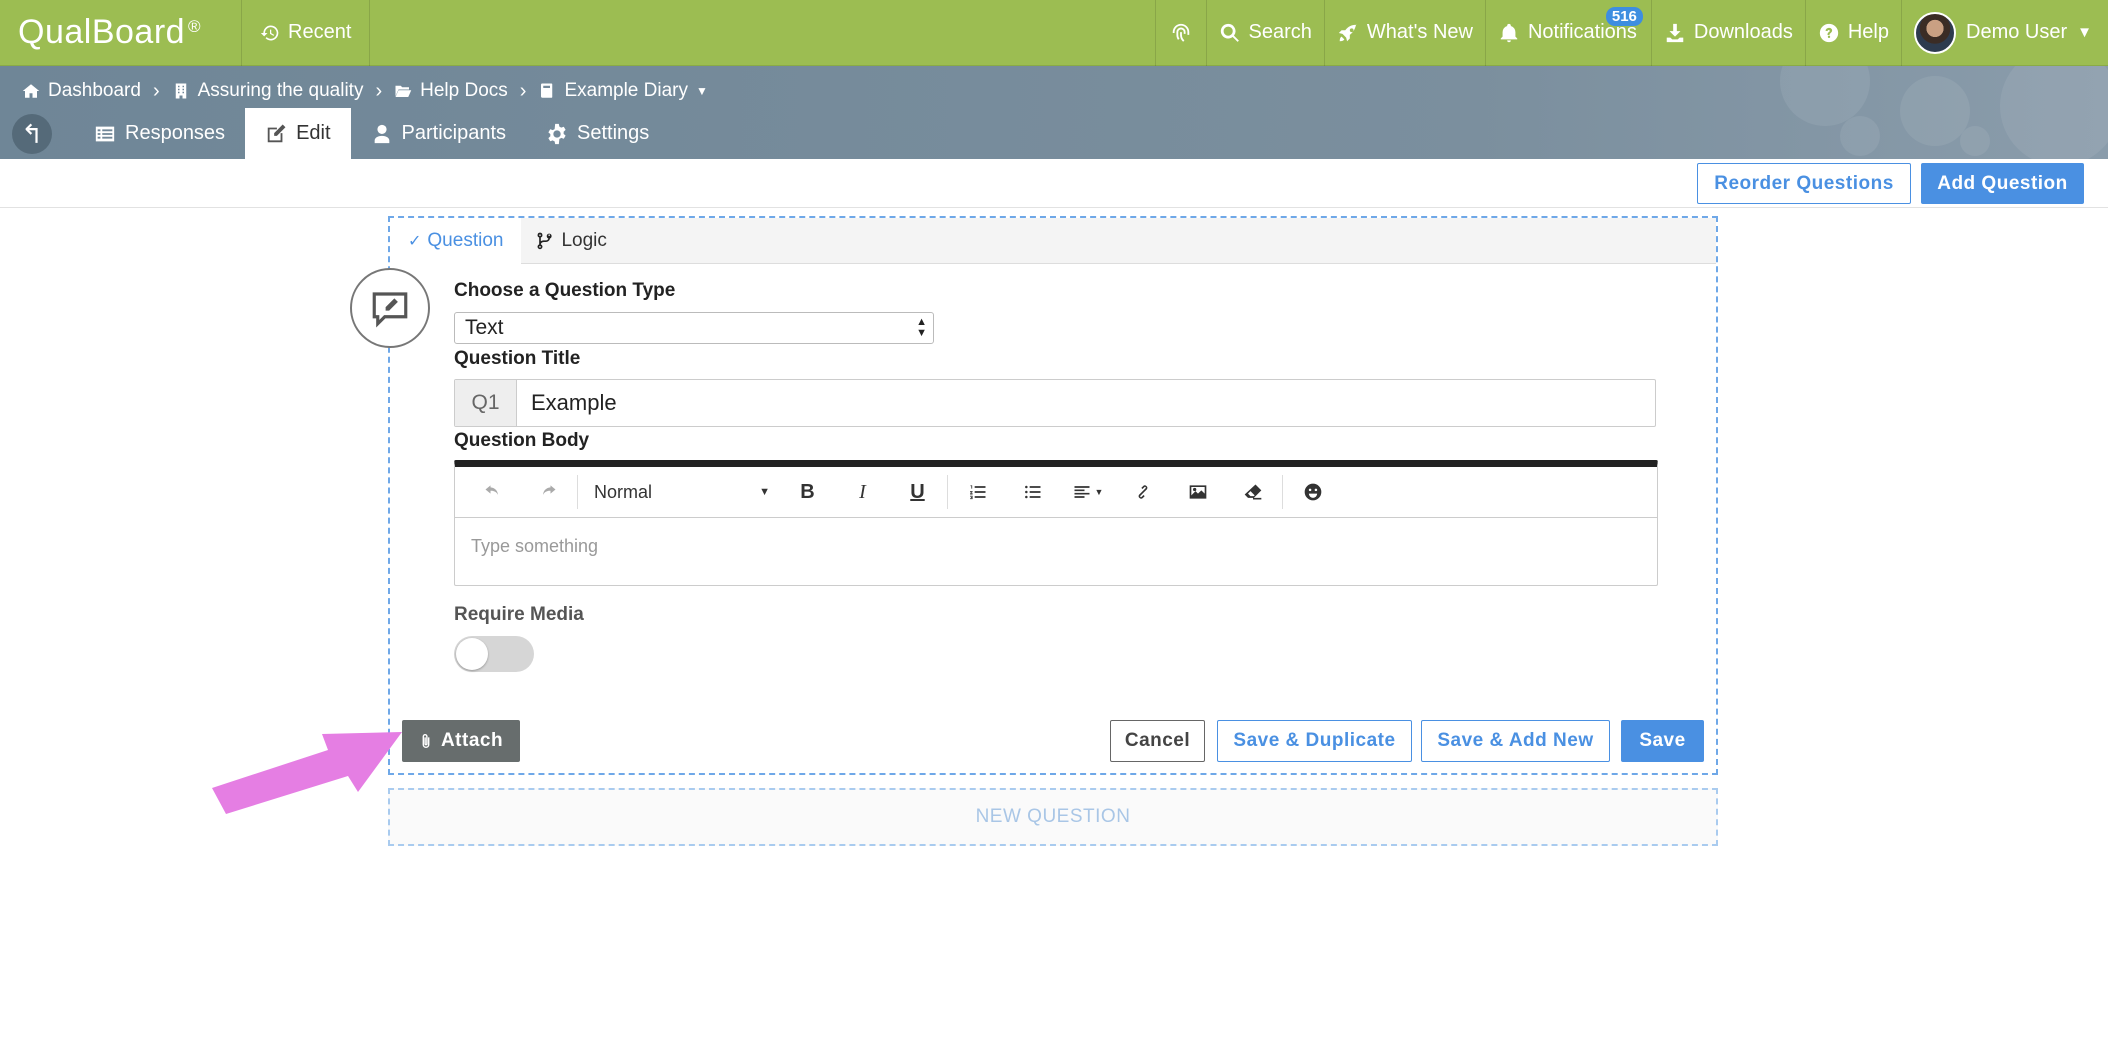  What do you see at coordinates (567, 403) in the screenshot?
I see `question-title-value: Example` at bounding box center [567, 403].